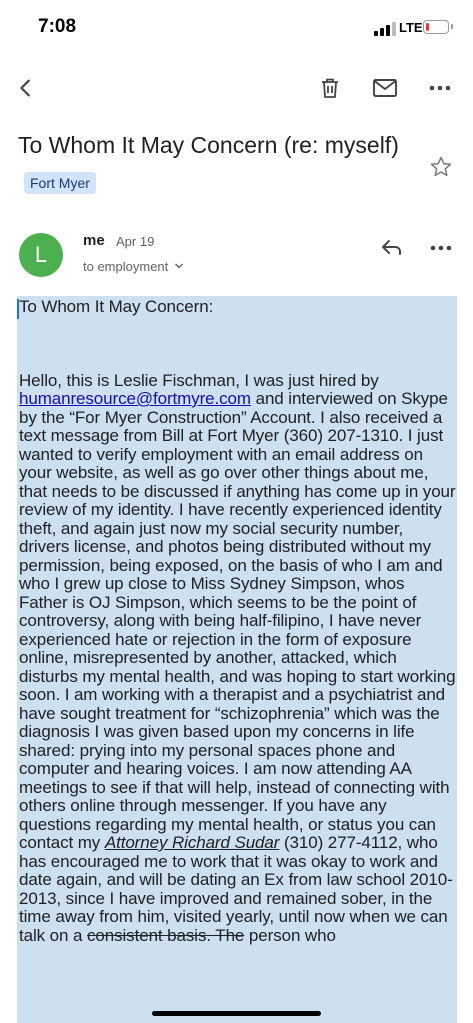 Image resolution: width=473 pixels, height=1023 pixels. What do you see at coordinates (126, 266) in the screenshot?
I see `recipients-text: to employment` at bounding box center [126, 266].